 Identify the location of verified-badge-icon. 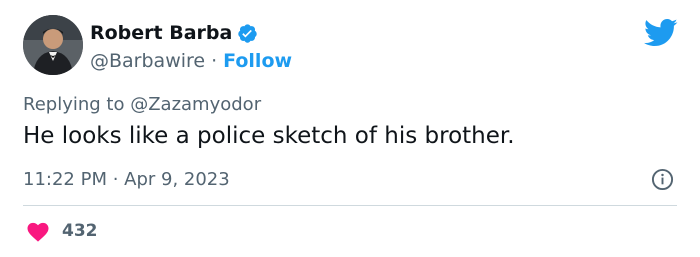
(247, 33).